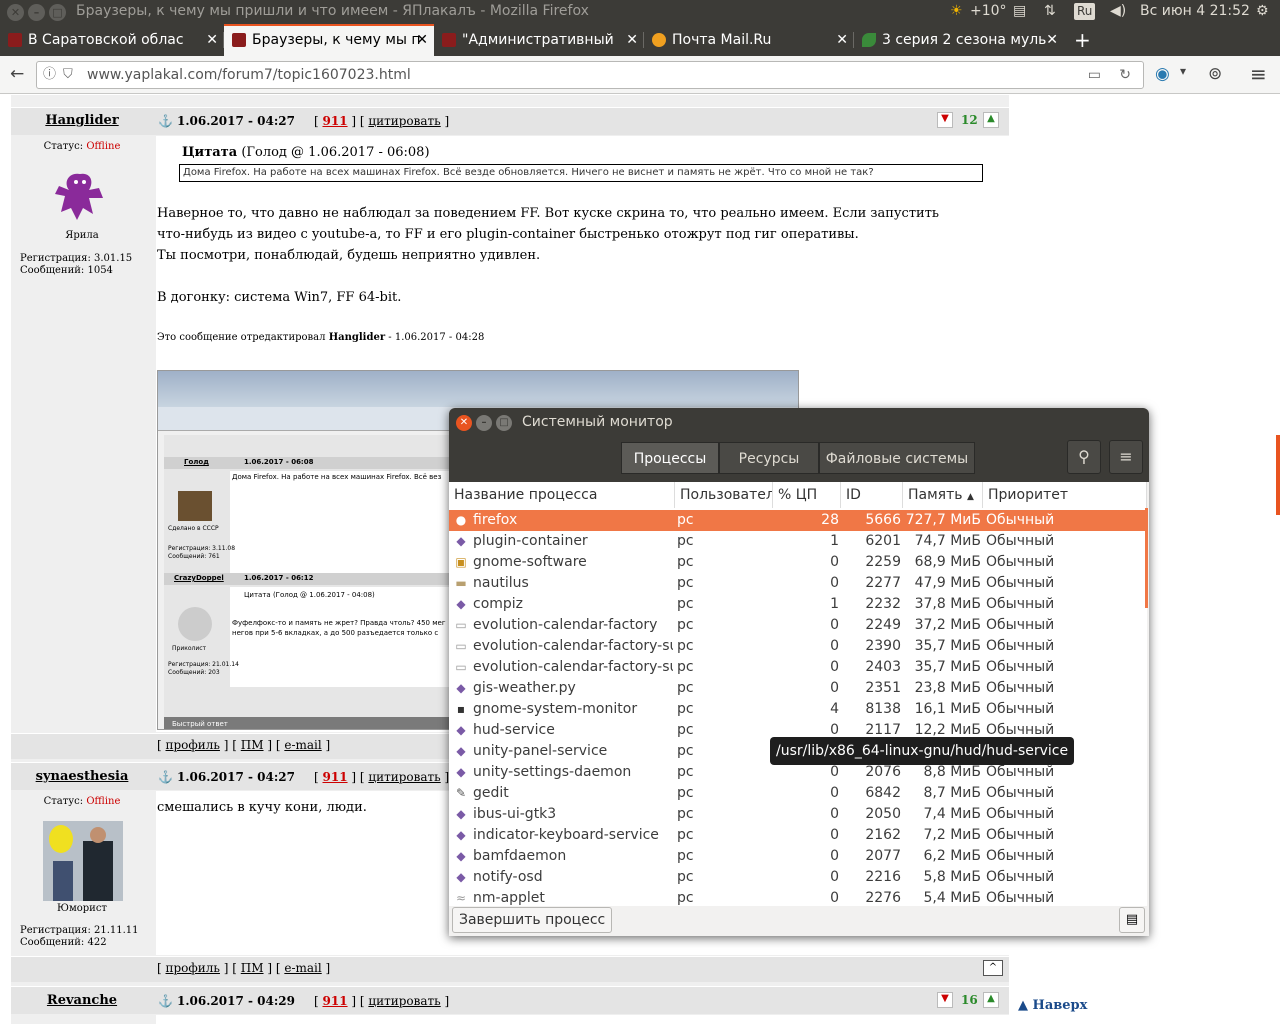 This screenshot has height=1024, width=1280. What do you see at coordinates (1050, 11) in the screenshot?
I see `network-icon: ⇅` at bounding box center [1050, 11].